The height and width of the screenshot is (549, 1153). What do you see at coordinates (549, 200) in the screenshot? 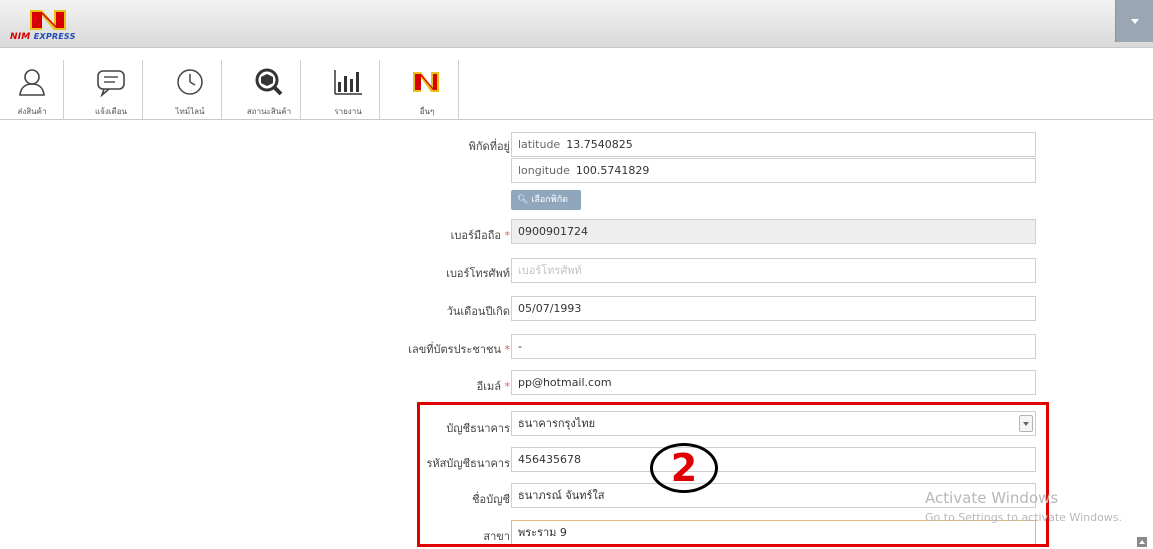
I see `pick-location-label: เลือกพิกัด` at bounding box center [549, 200].